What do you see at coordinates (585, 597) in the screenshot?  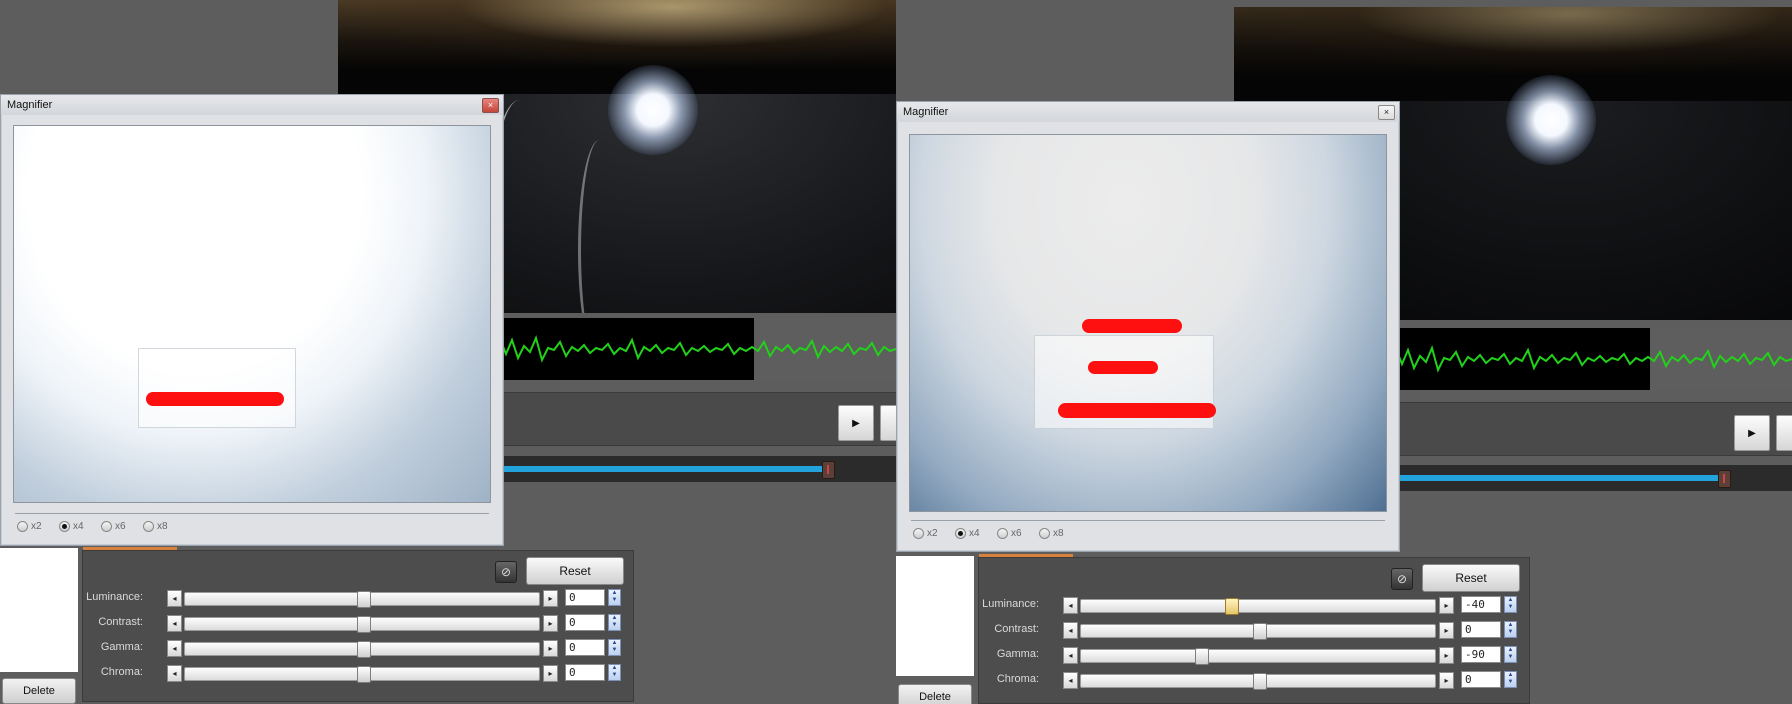 I see `luminance-value: 0` at bounding box center [585, 597].